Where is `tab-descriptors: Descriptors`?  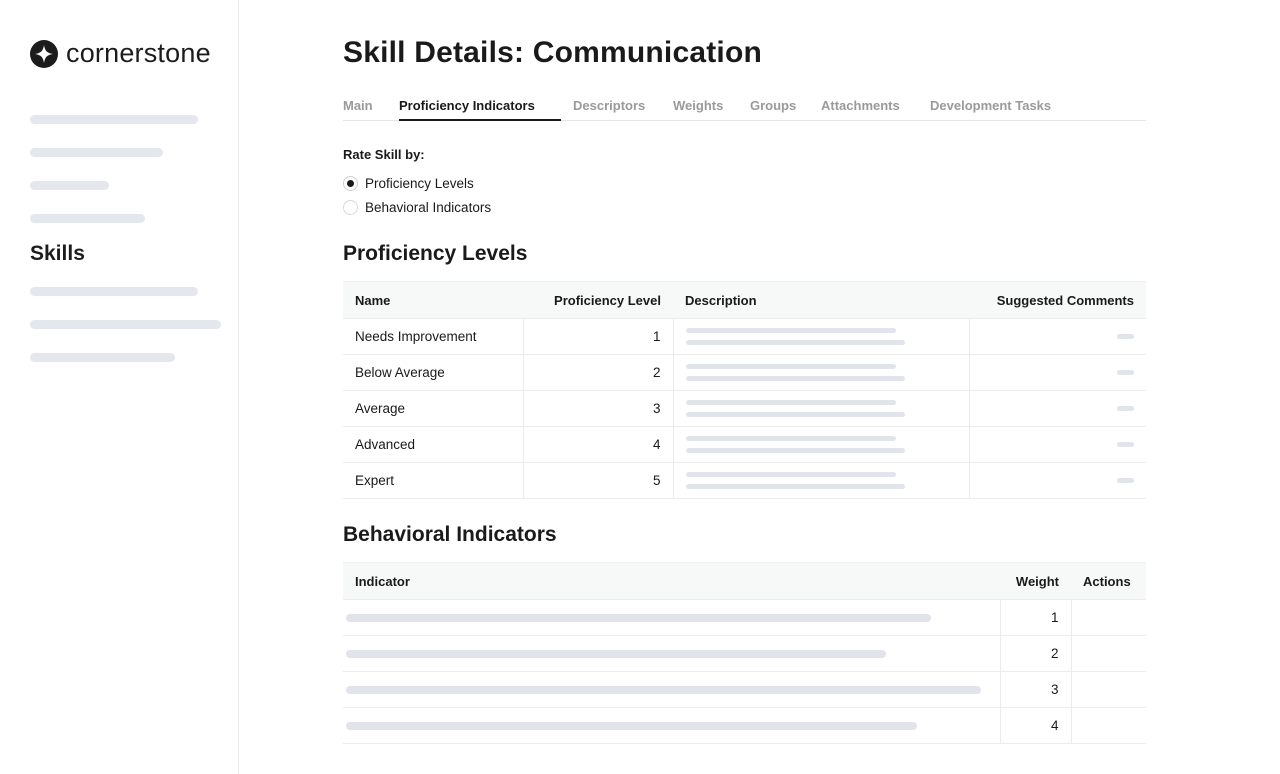
tab-descriptors: Descriptors is located at coordinates (609, 105).